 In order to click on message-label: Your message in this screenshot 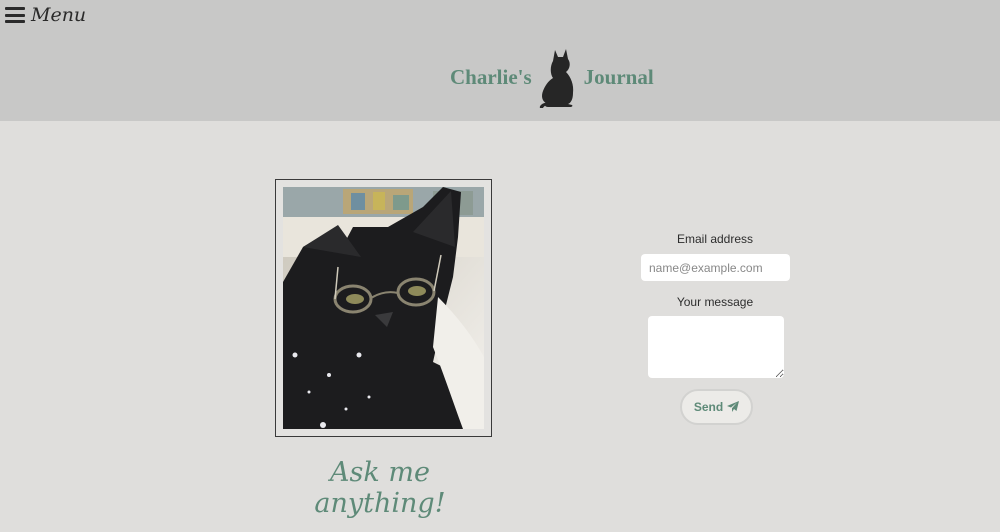, I will do `click(715, 302)`.